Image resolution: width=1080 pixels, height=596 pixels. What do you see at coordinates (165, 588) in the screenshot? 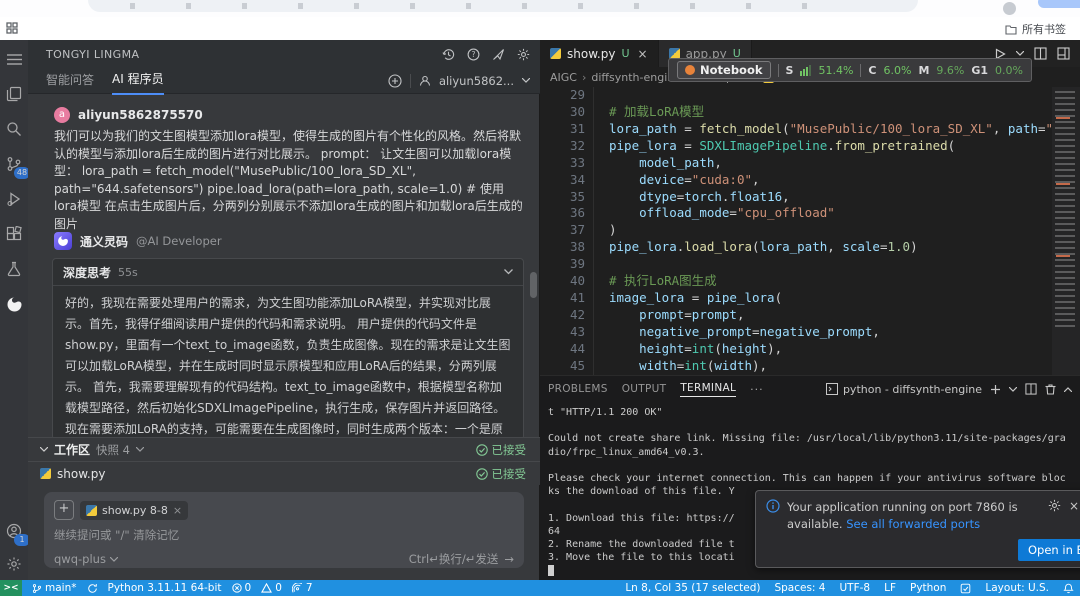
I see `python-version-item: Python 3.11.11 64-bit` at bounding box center [165, 588].